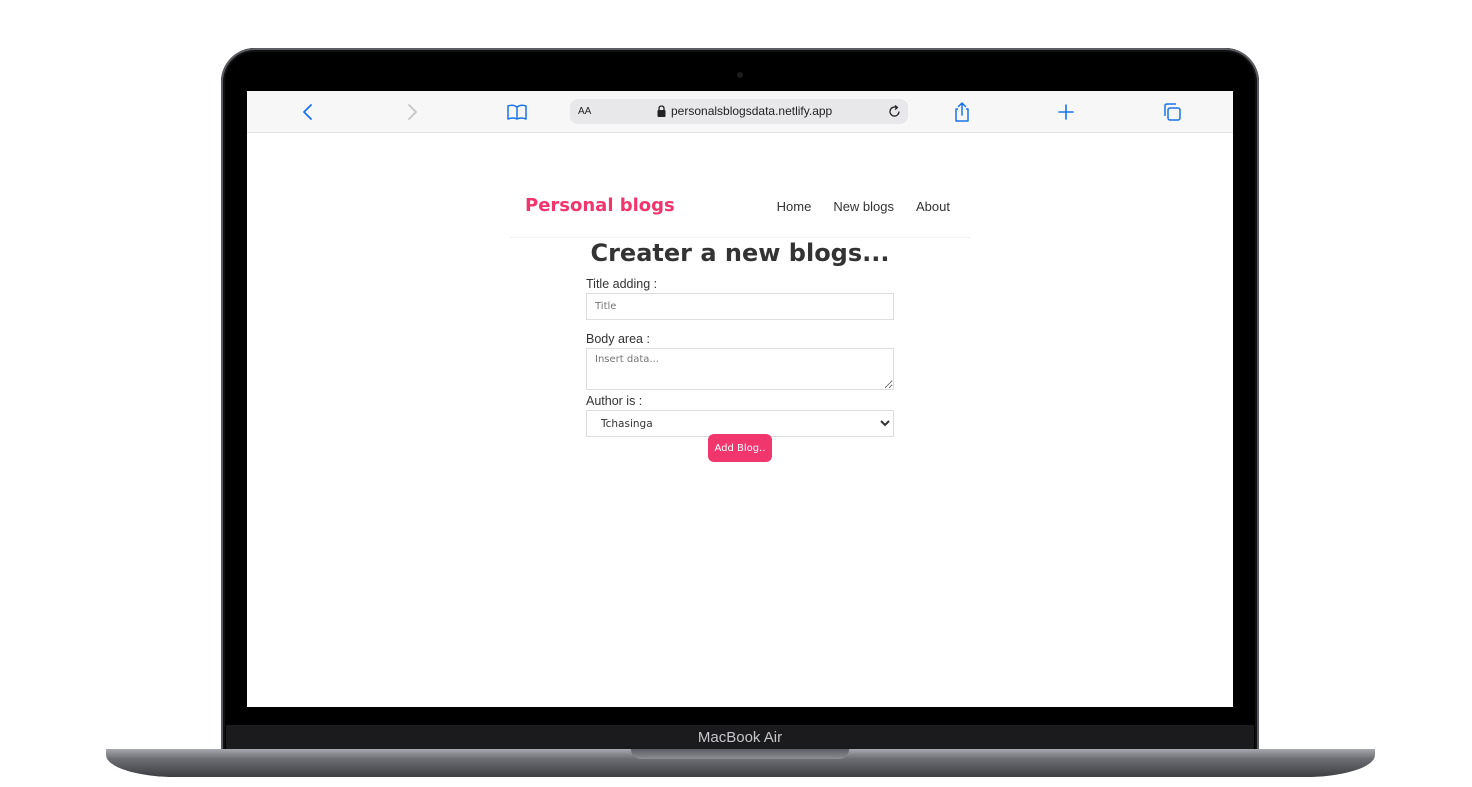  I want to click on device-brand-label: MacBook Air, so click(740, 737).